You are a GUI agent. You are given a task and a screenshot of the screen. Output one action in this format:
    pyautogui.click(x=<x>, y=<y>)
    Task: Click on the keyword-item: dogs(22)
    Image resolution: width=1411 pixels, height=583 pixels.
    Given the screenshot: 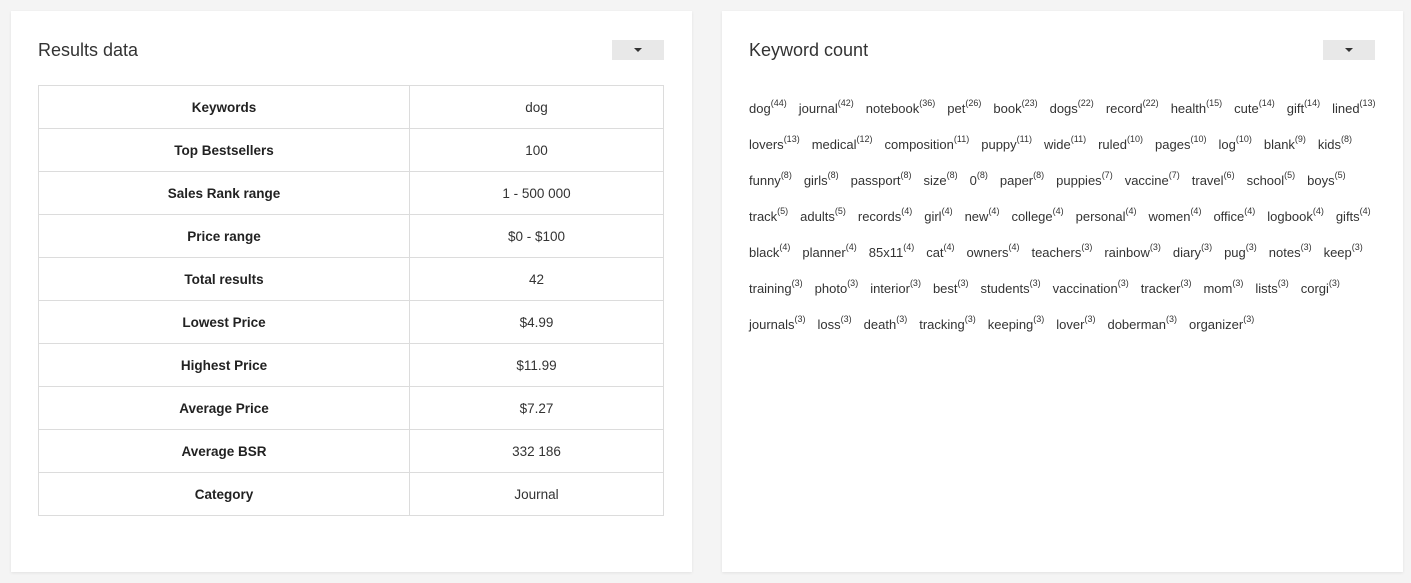 What is the action you would take?
    pyautogui.click(x=1072, y=109)
    